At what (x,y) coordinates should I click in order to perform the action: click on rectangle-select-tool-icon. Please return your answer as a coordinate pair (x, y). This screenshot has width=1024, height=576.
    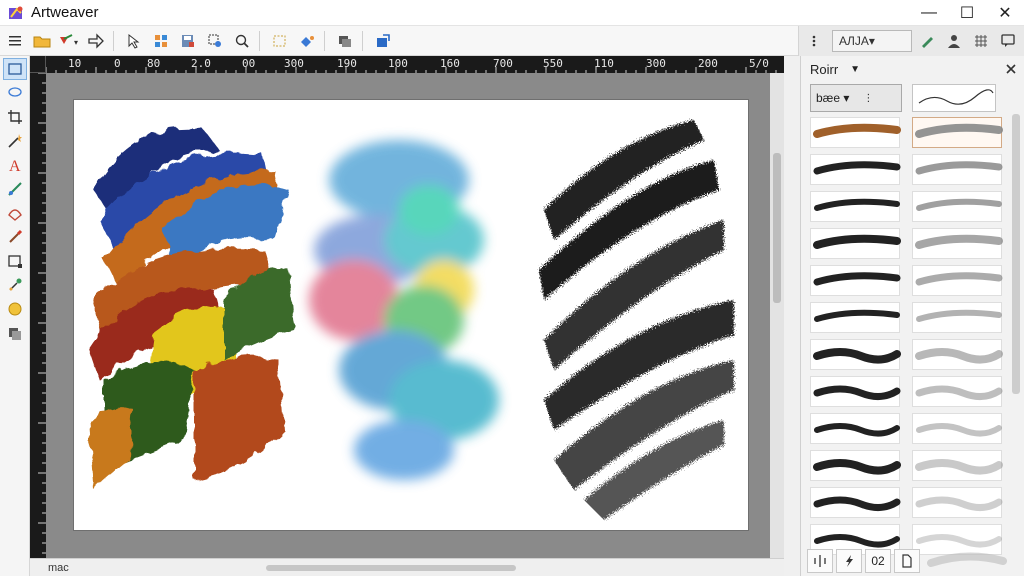
    Looking at the image, I should click on (15, 69).